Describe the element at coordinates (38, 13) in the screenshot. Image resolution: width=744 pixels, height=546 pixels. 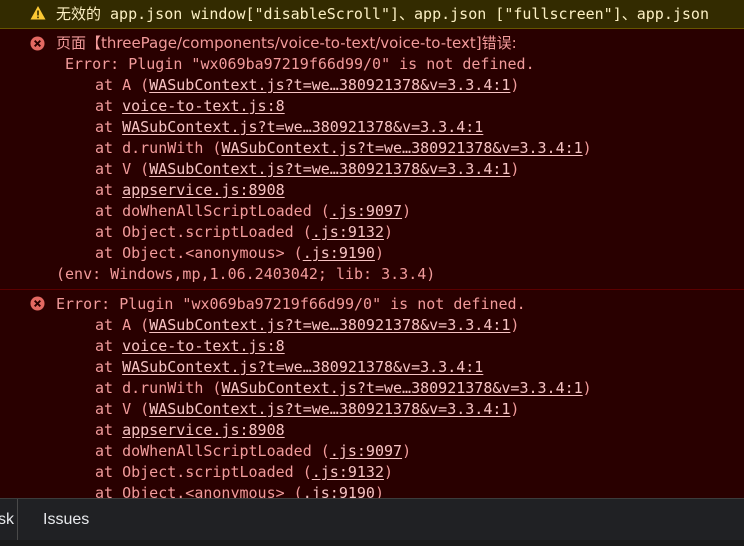
I see `warning-triangle-icon` at that location.